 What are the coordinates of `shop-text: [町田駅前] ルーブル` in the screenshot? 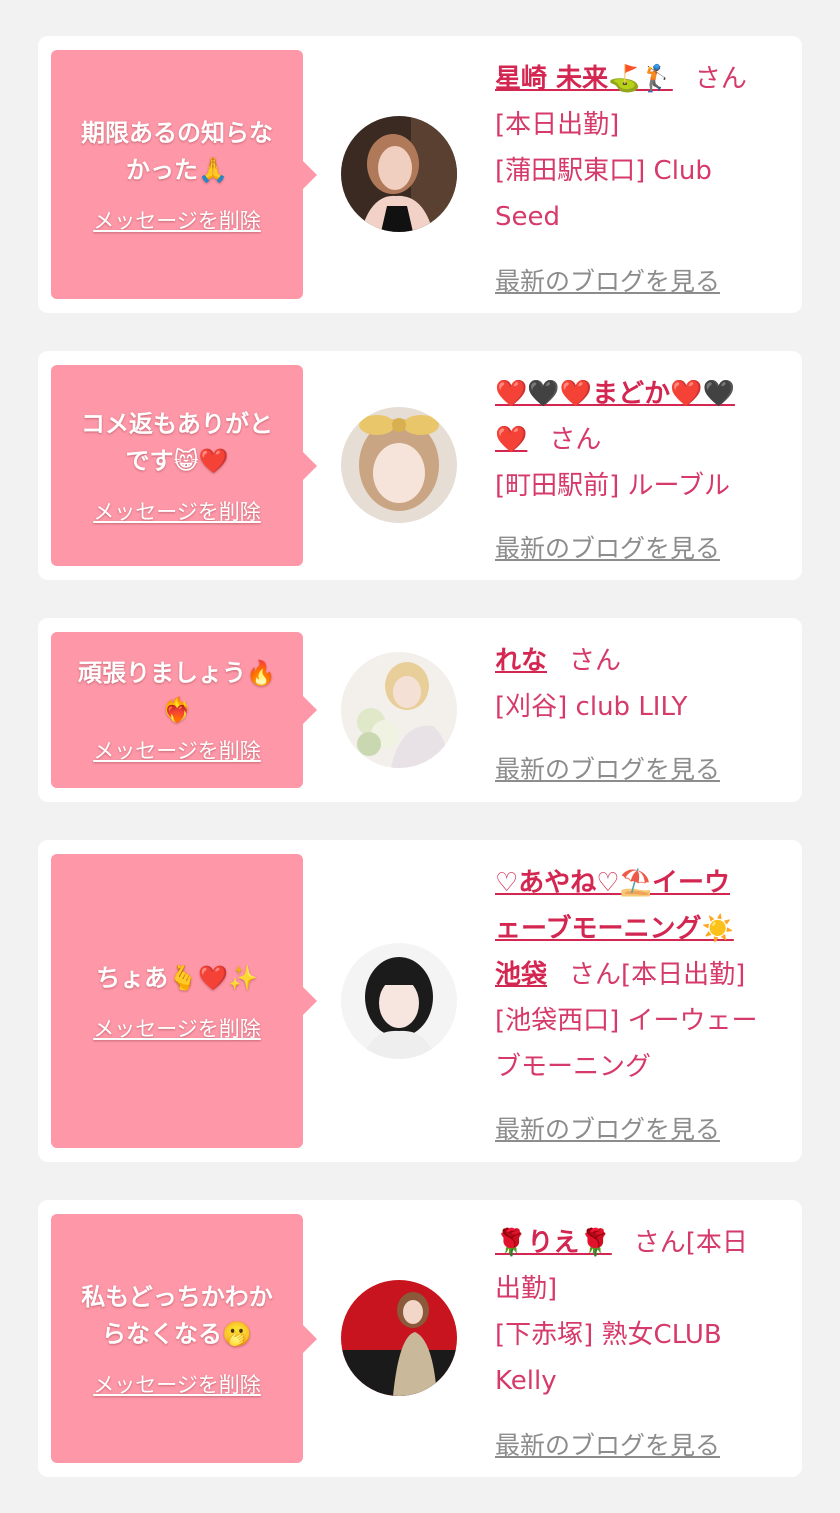 It's located at (612, 486).